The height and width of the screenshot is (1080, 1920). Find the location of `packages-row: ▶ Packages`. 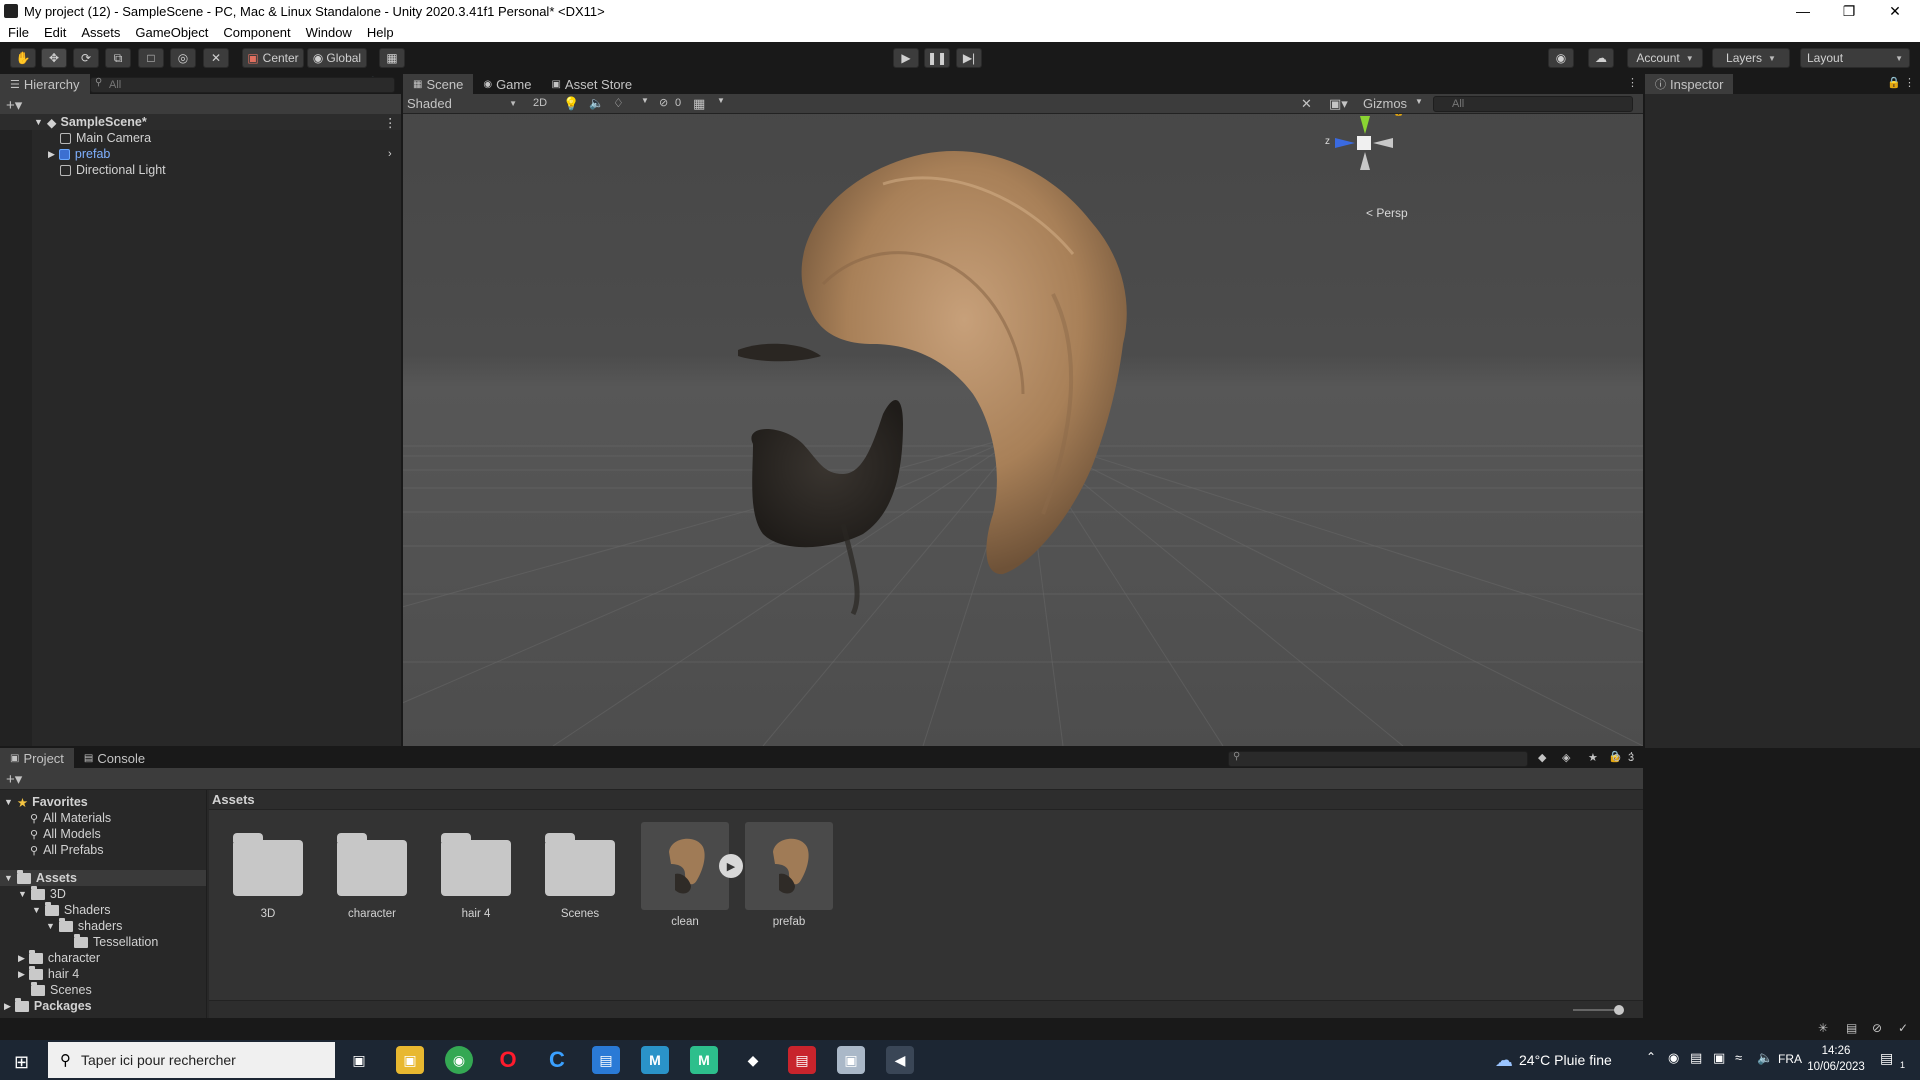

packages-row: ▶ Packages is located at coordinates (48, 1005).